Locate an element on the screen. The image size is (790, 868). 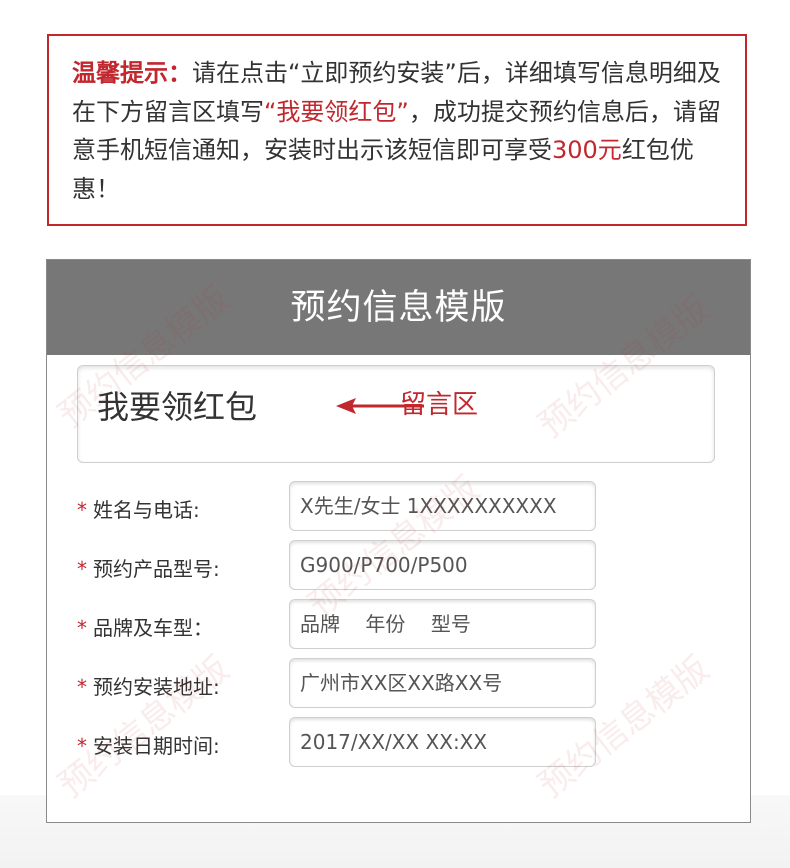
notice-highlight-red-envelope: “我要领红包” is located at coordinates (336, 111).